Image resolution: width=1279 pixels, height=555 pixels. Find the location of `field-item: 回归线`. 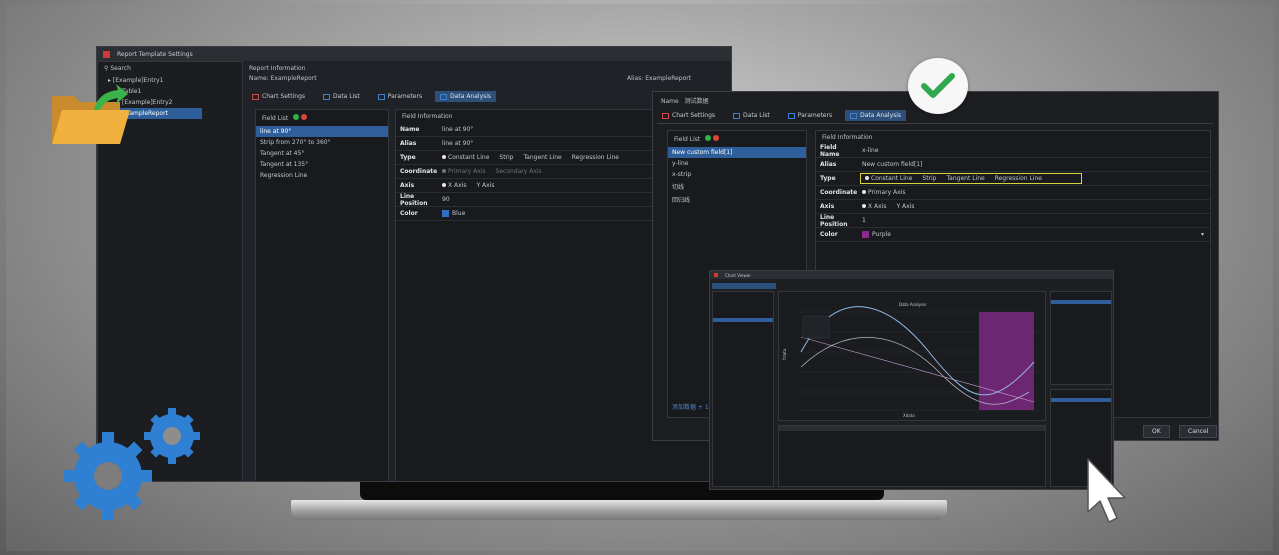

field-item: 回归线 is located at coordinates (737, 199).